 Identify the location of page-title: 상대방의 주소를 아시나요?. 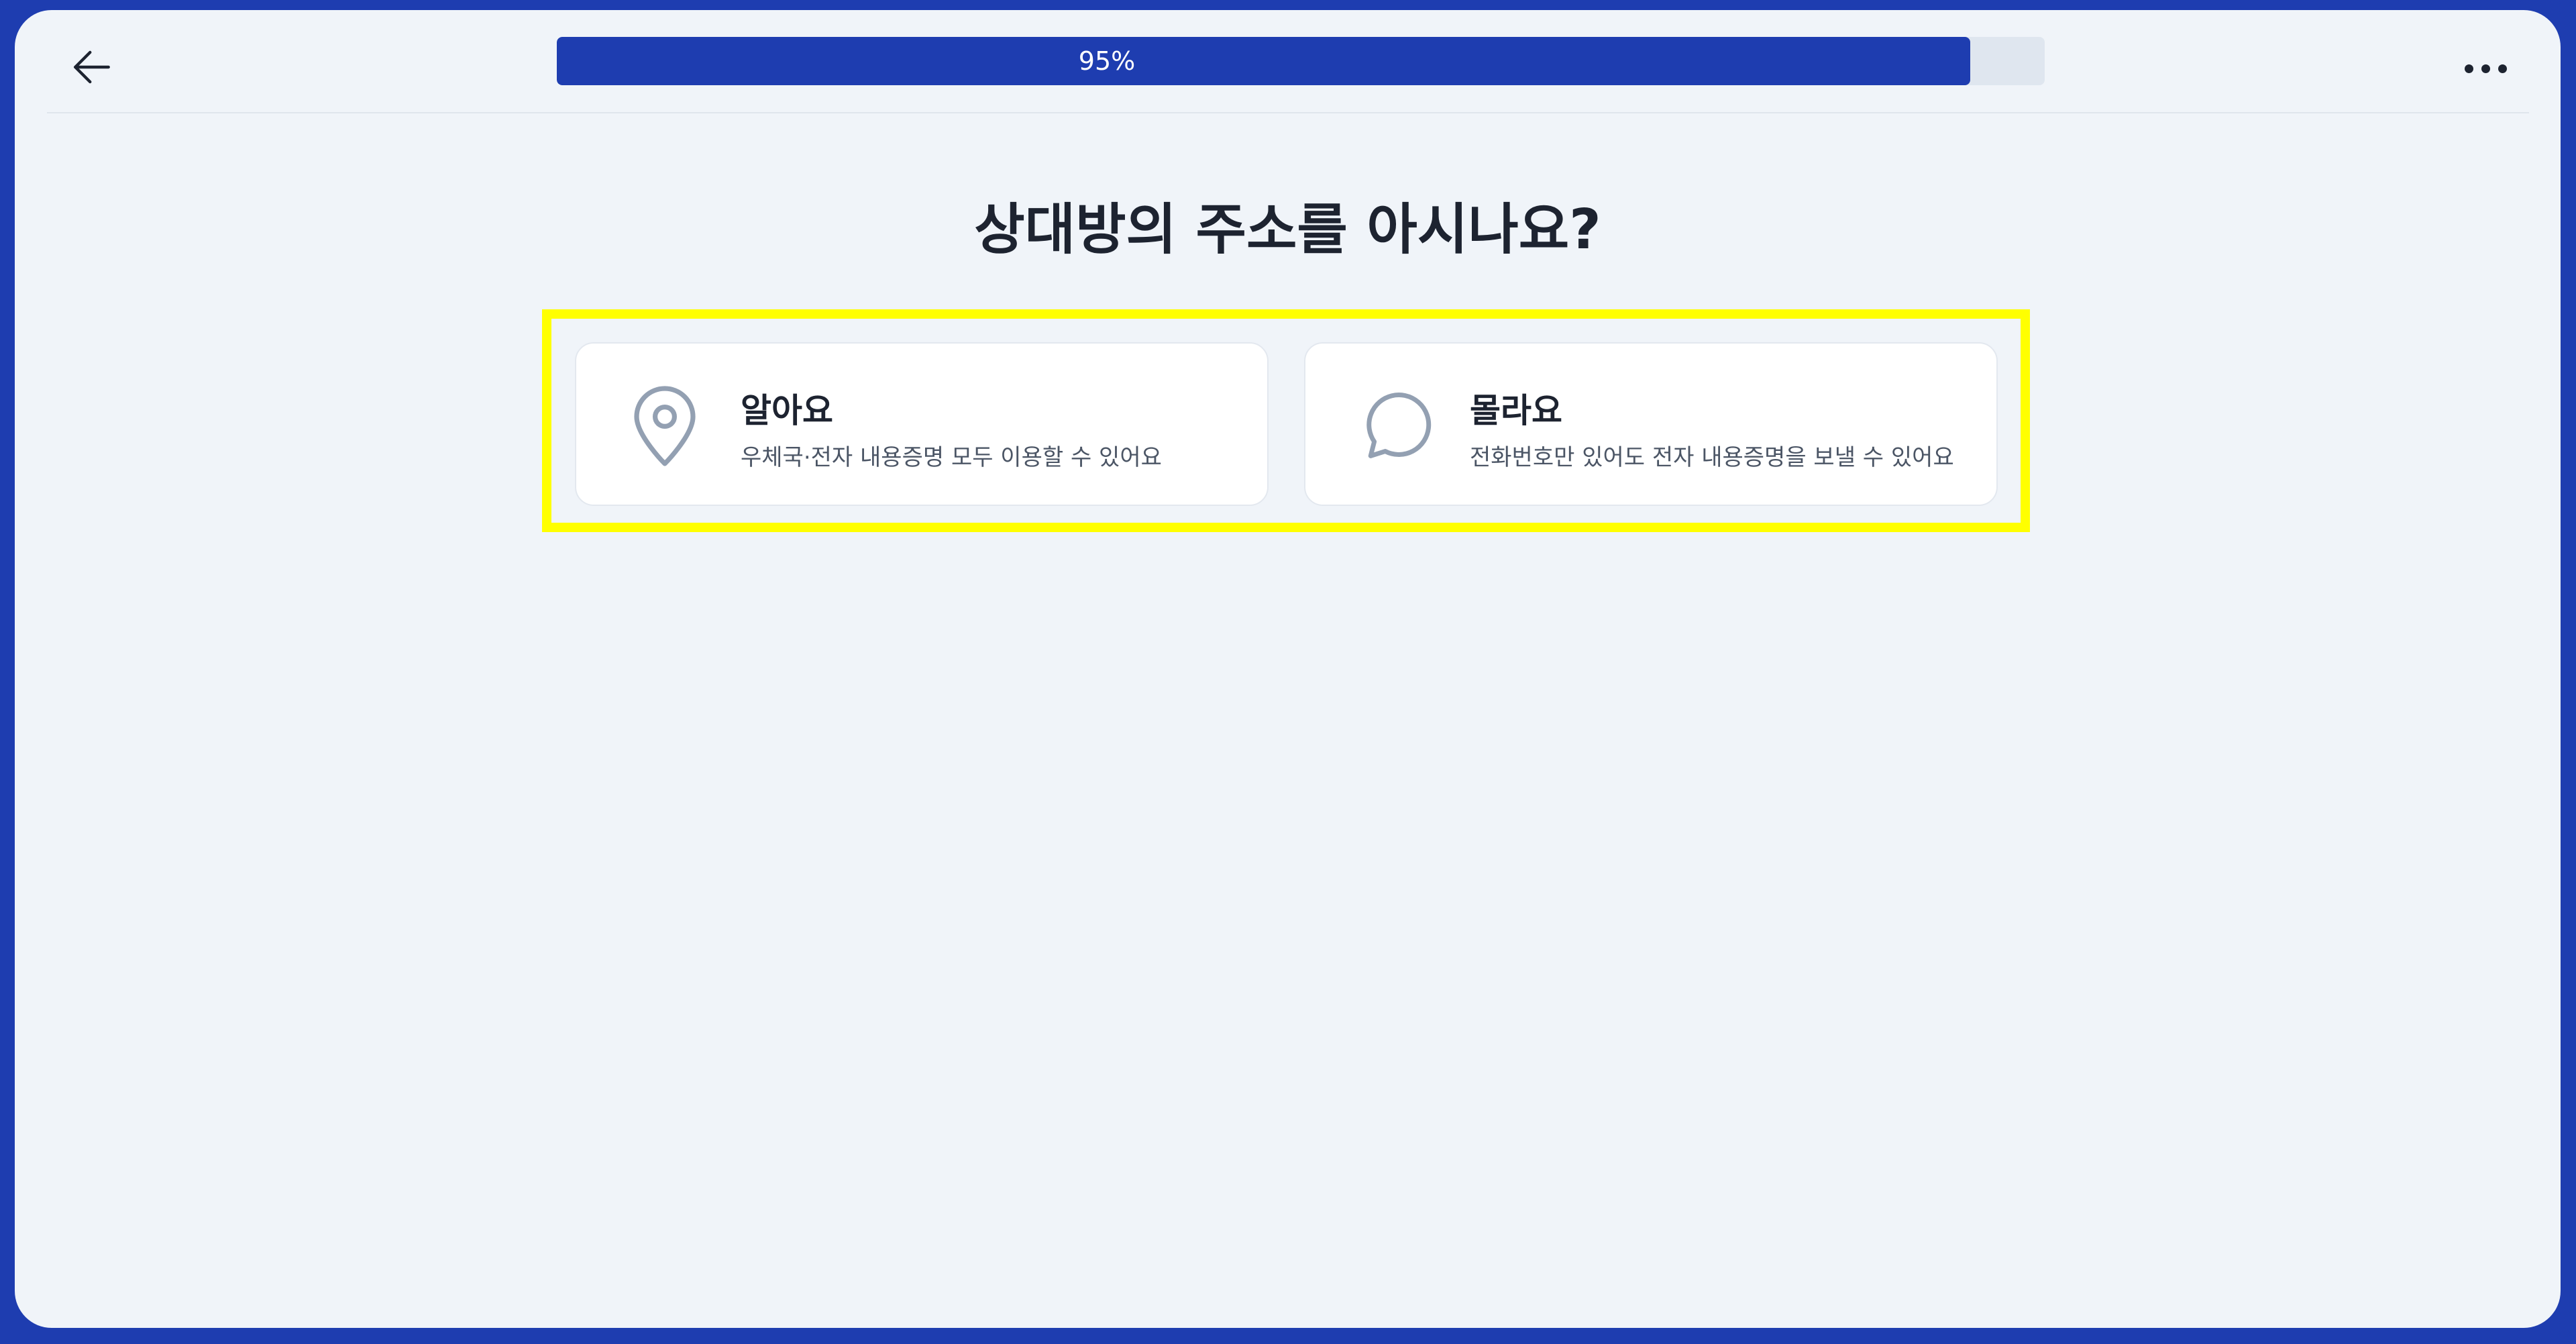
(1287, 230).